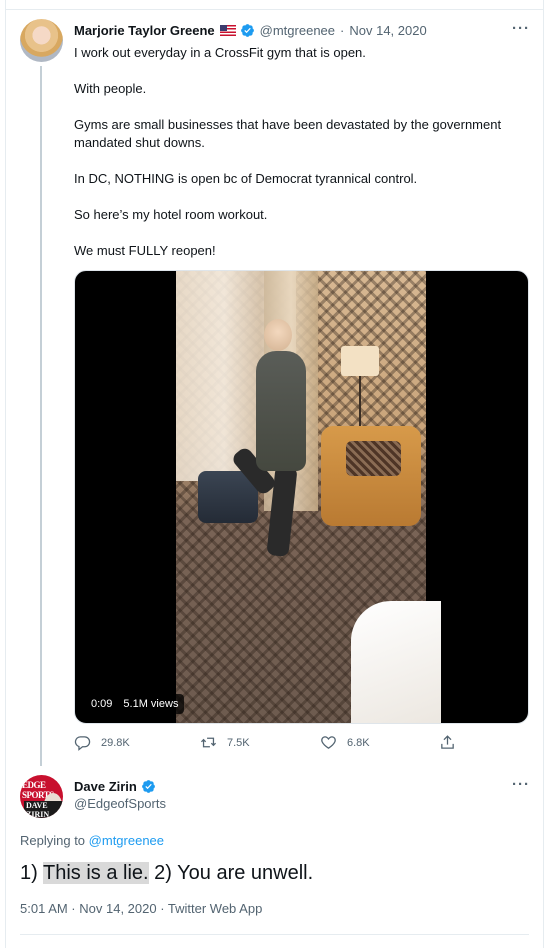 The image size is (554, 948). What do you see at coordinates (41, 416) in the screenshot?
I see `thread-line` at bounding box center [41, 416].